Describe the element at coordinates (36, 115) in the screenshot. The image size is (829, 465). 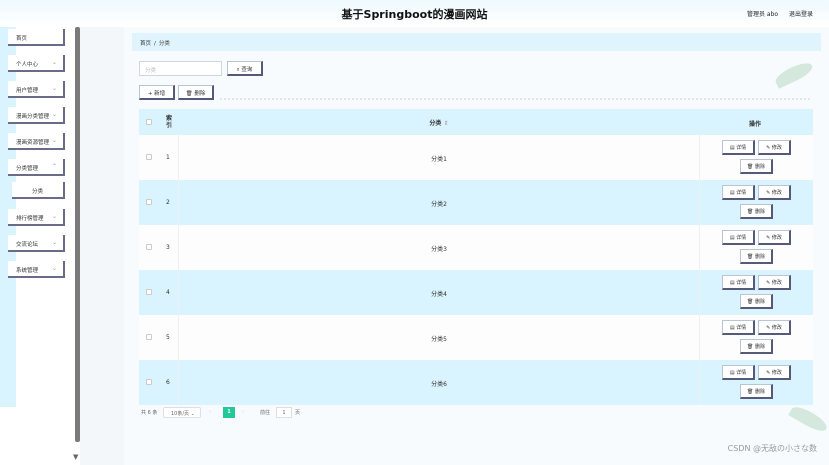
I see `sidebar-item-comic-category: 漫画分类管理 ⌄` at that location.